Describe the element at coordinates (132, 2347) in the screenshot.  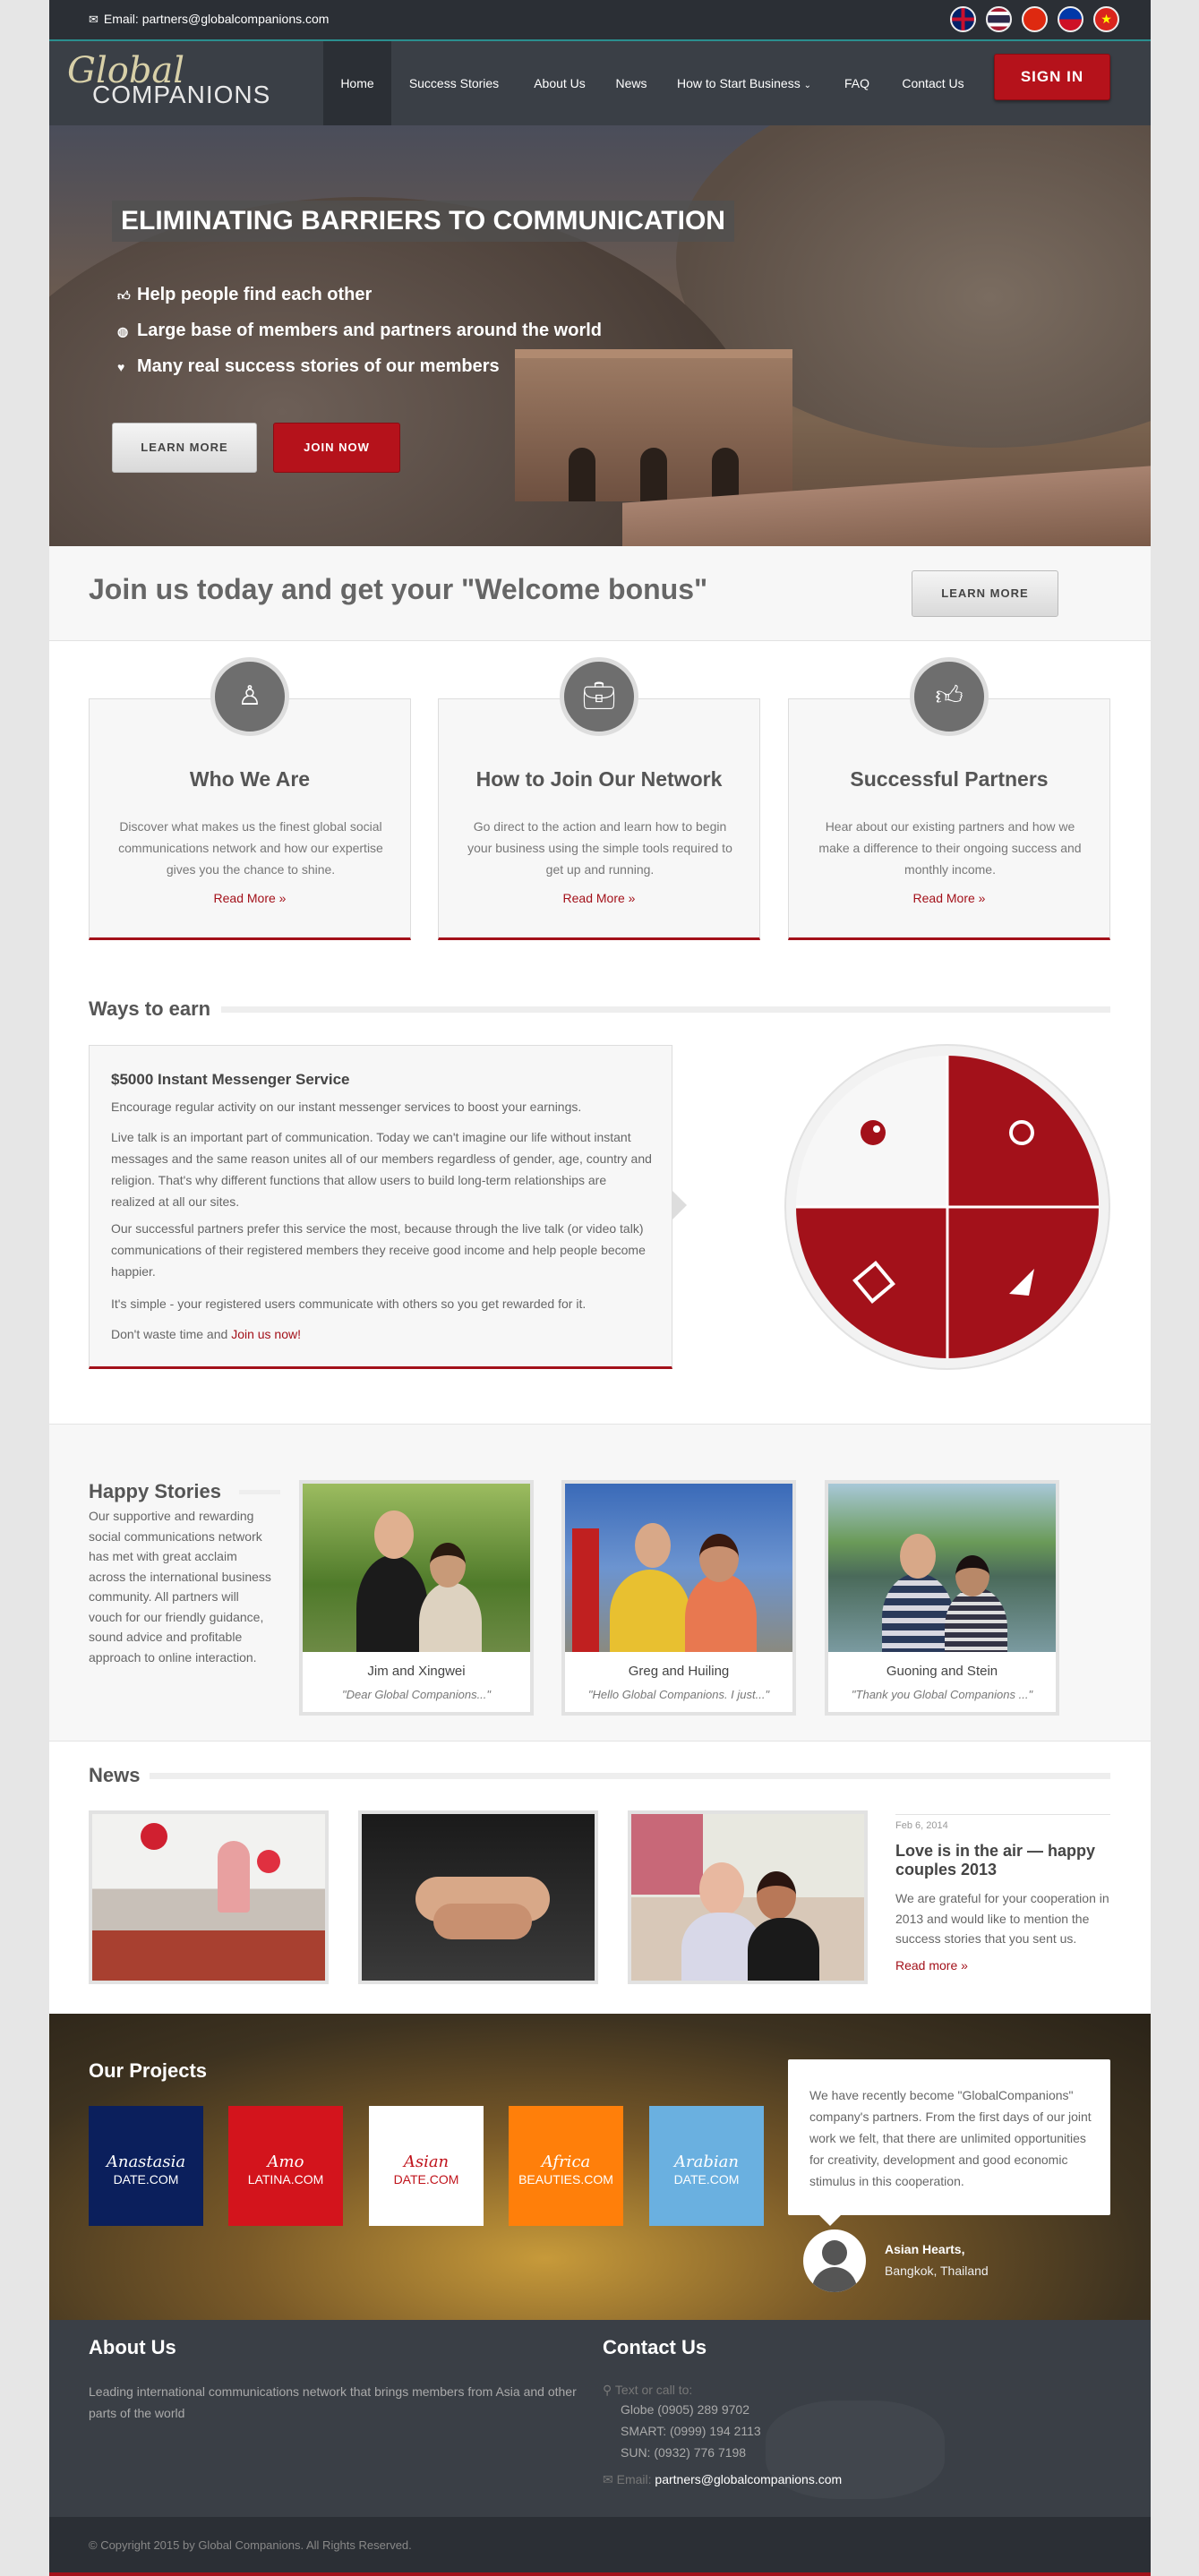
I see `footer-about-title: About Us` at that location.